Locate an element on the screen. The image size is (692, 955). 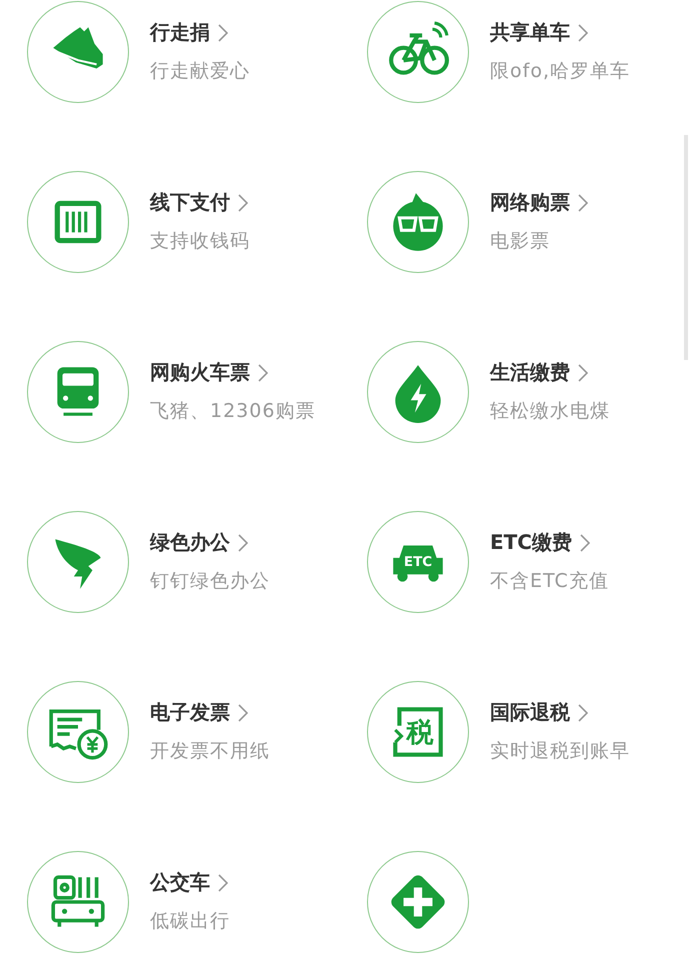
service-description: 电影票 is located at coordinates (520, 241).